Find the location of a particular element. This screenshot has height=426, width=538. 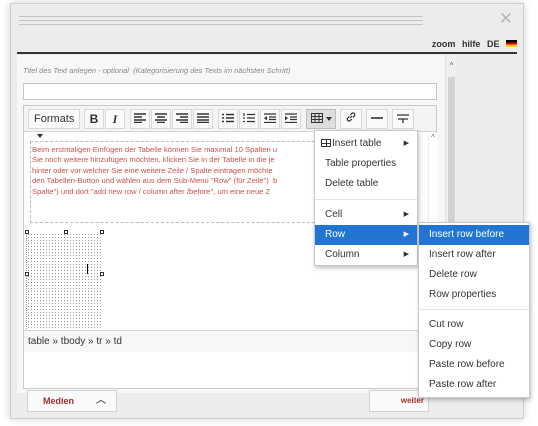

editor-toolbar: Formats B I is located at coordinates (230, 122).